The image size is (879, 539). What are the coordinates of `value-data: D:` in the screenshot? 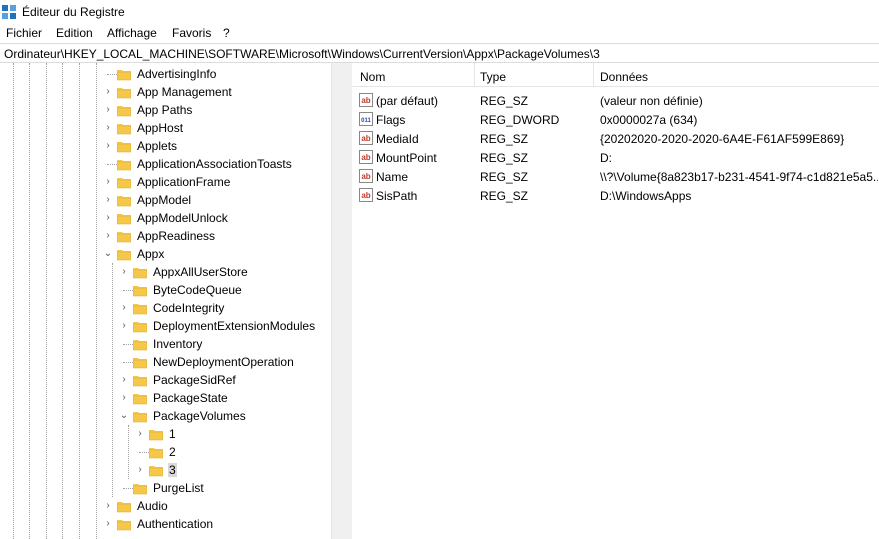 It's located at (606, 158).